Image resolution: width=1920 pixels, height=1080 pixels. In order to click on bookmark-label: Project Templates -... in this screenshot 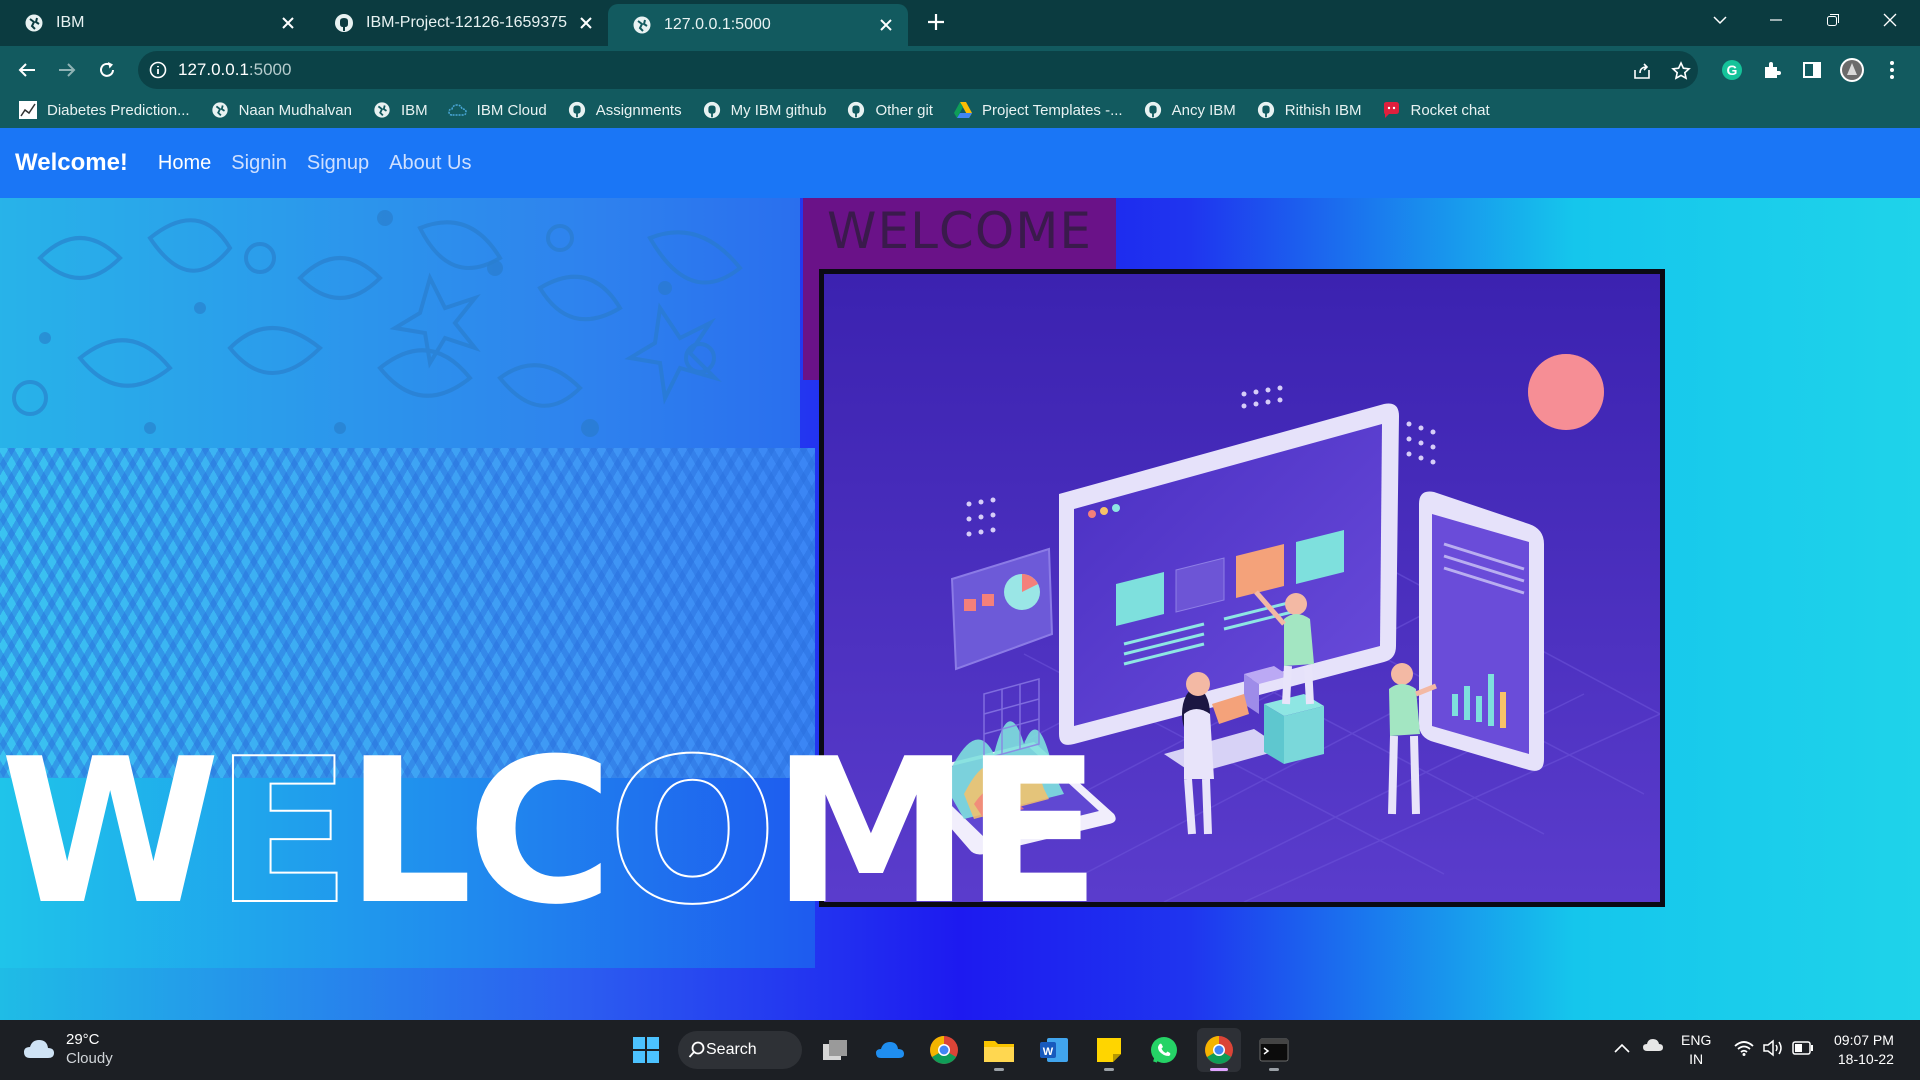, I will do `click(1052, 110)`.